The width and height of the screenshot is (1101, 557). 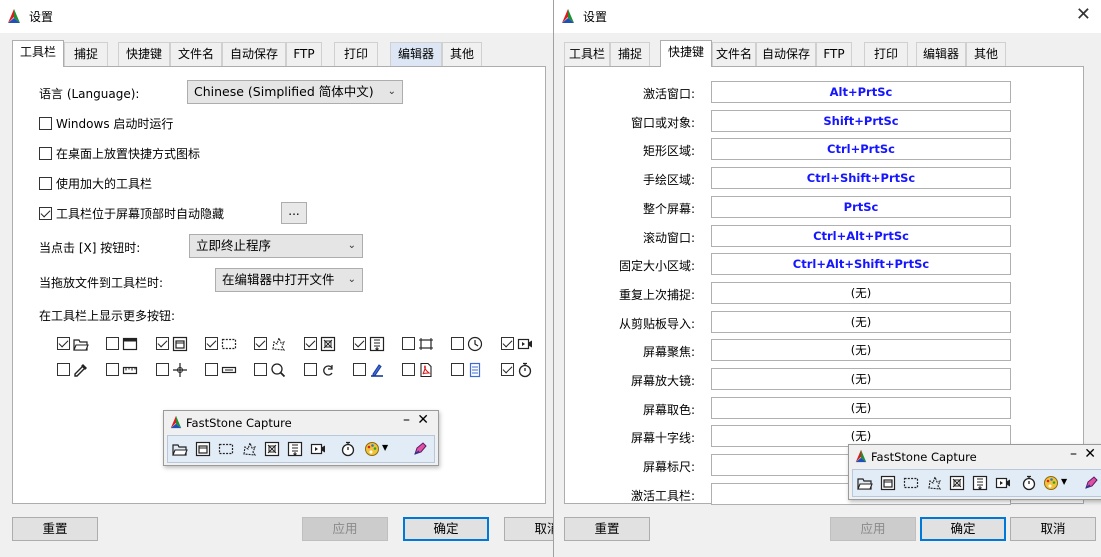 What do you see at coordinates (861, 120) in the screenshot?
I see `hotkey-field: Shift+PrtSc` at bounding box center [861, 120].